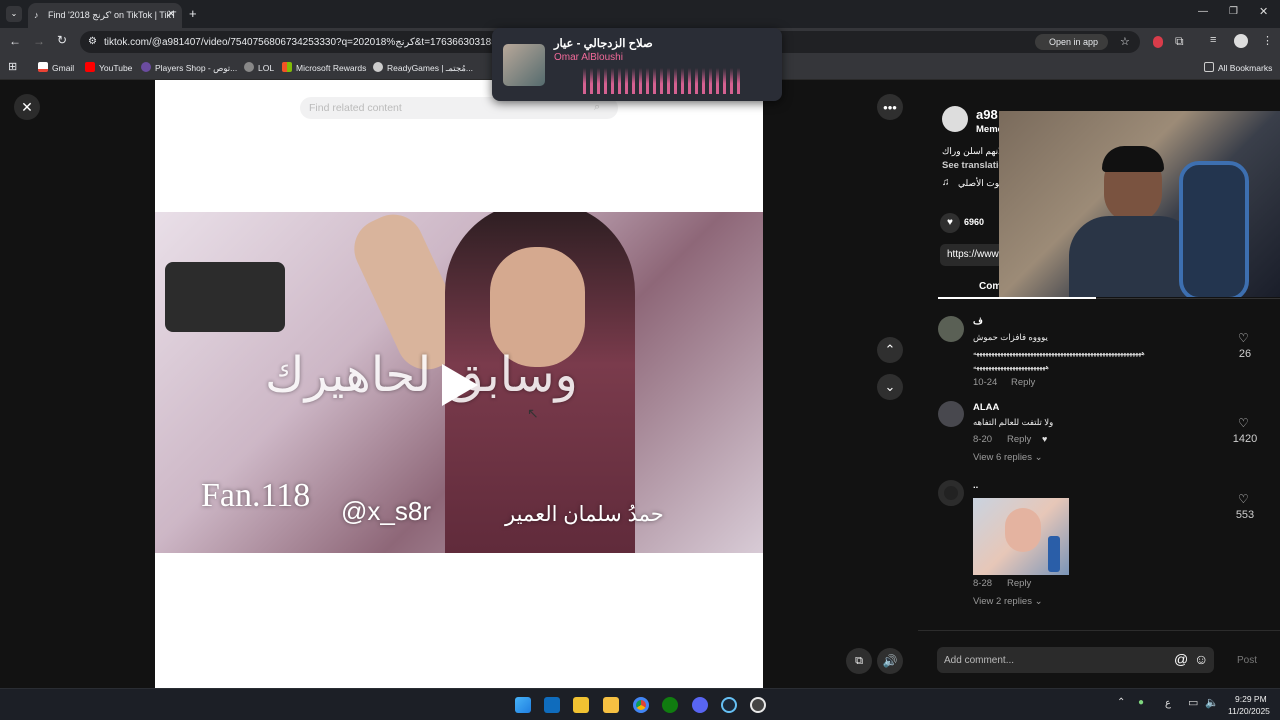 The height and width of the screenshot is (720, 1280). I want to click on apps-icon: ⊞, so click(12, 66).